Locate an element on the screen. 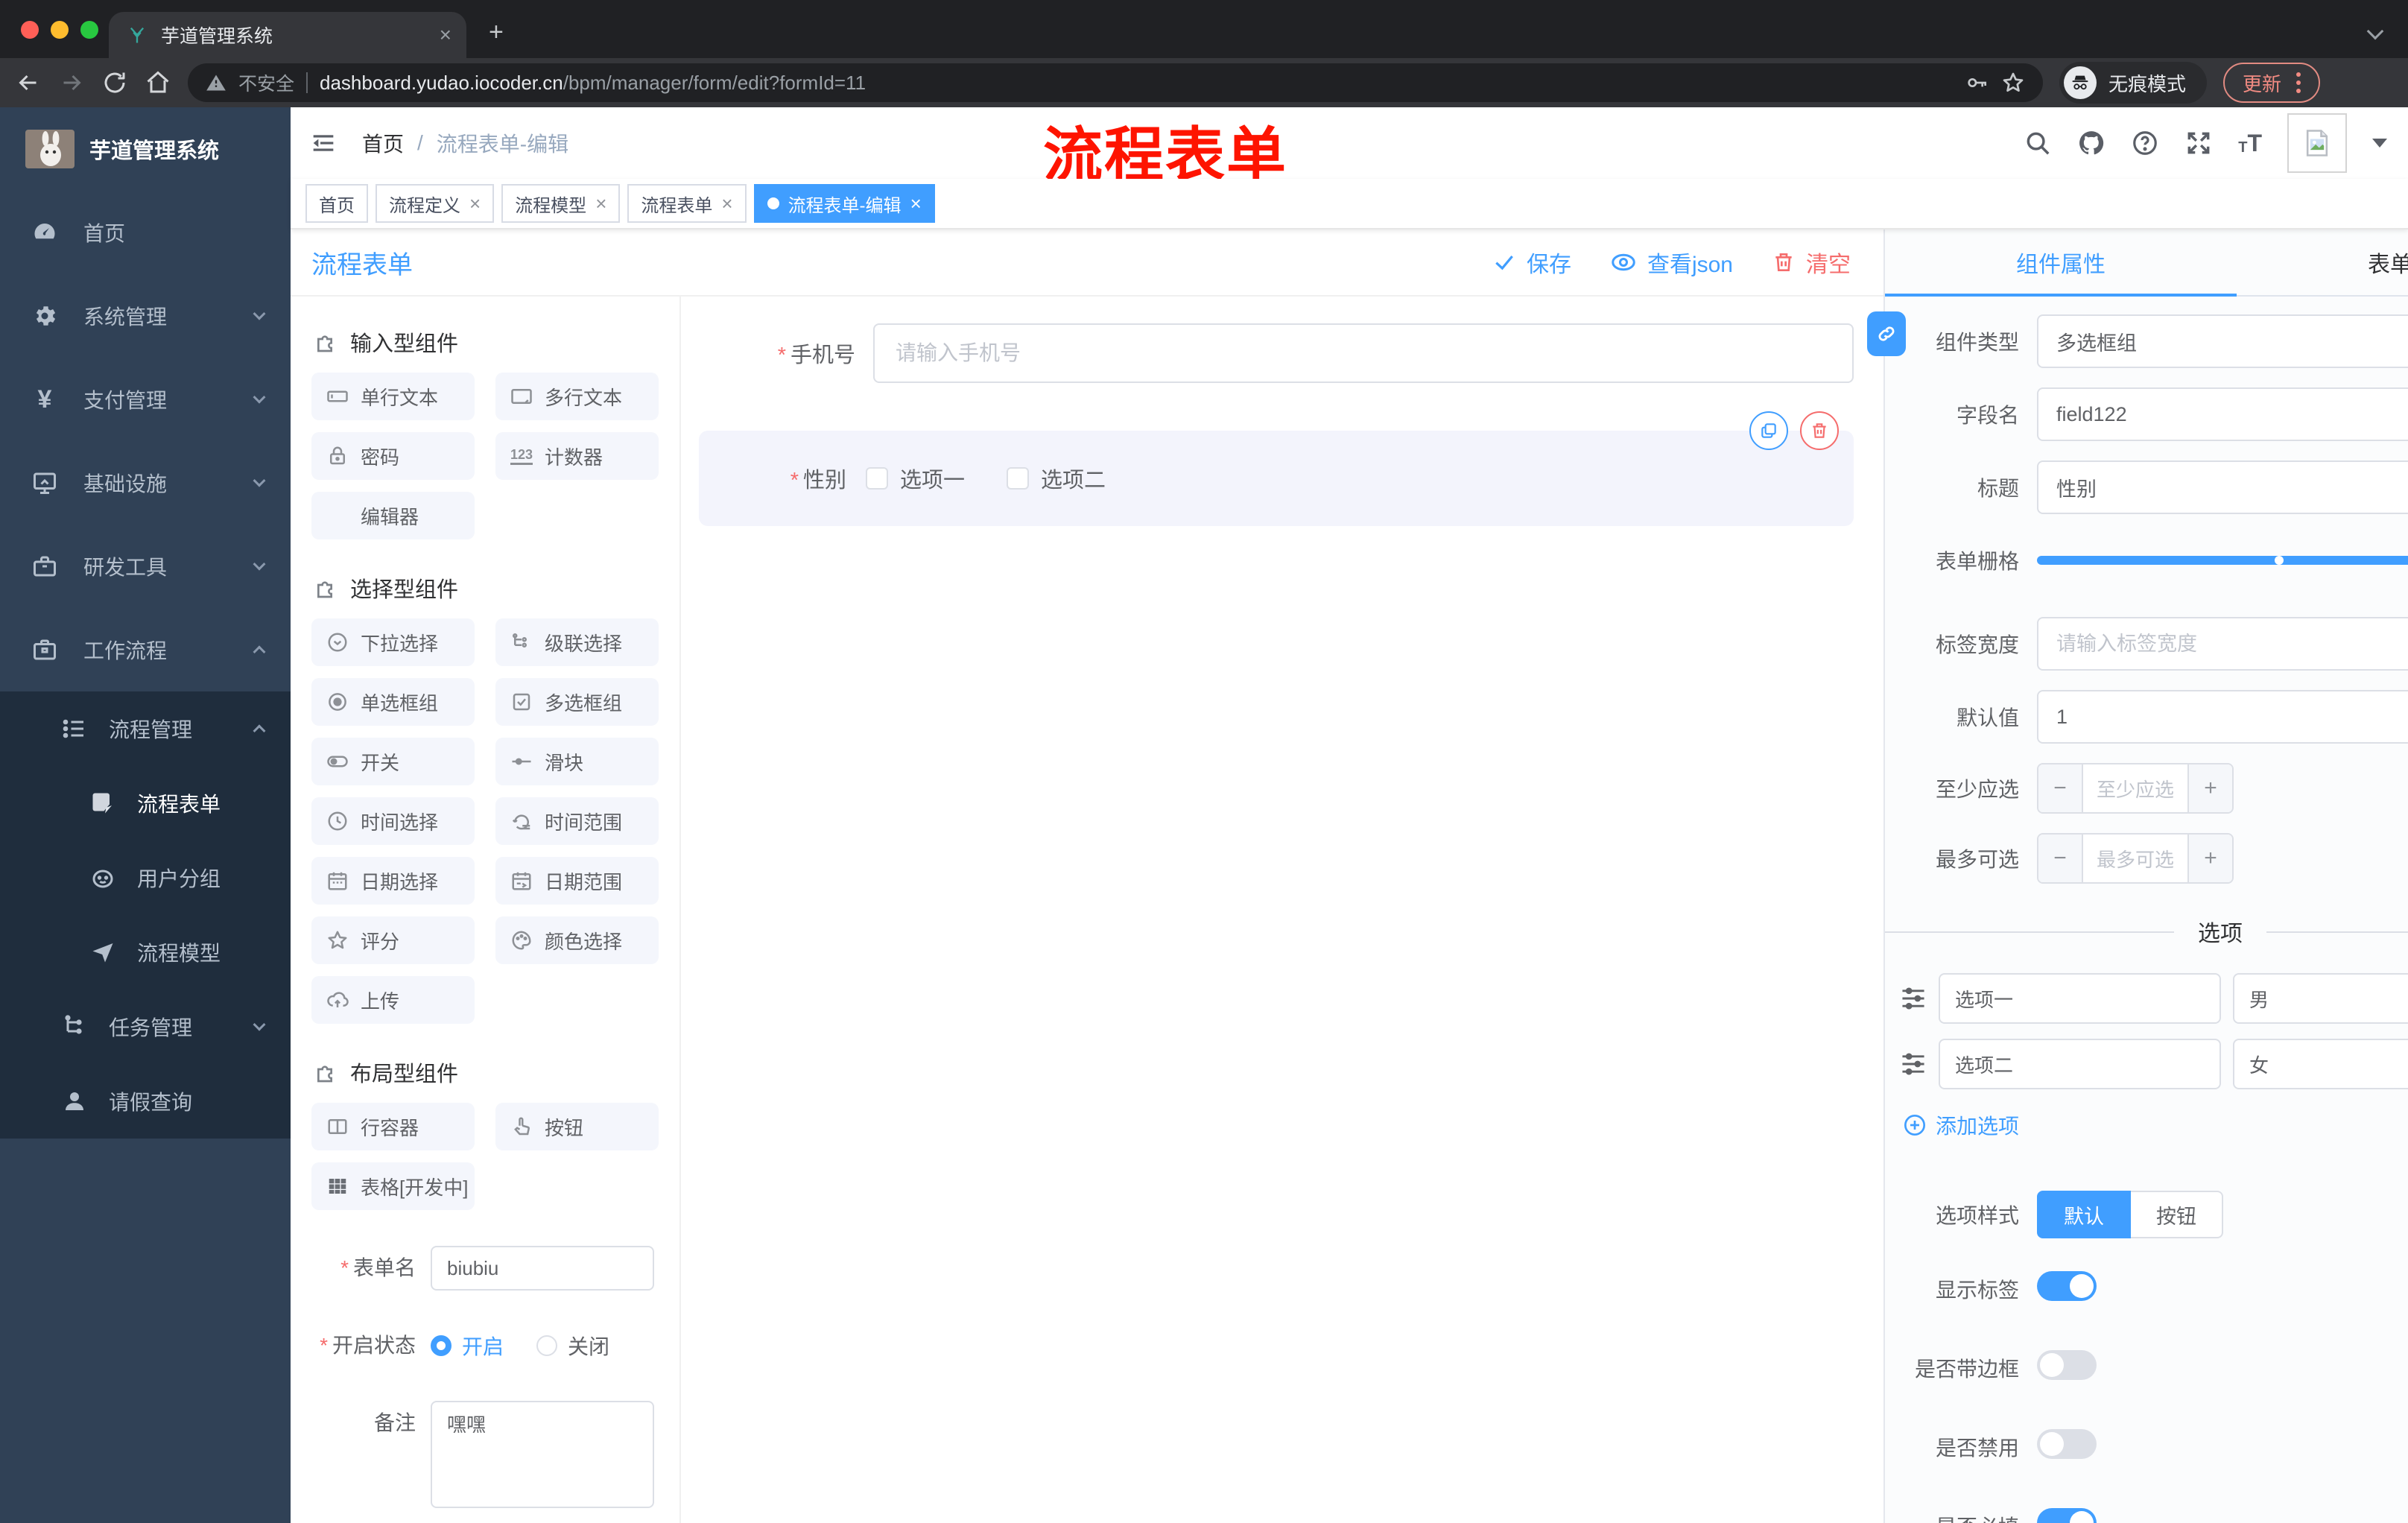  browser-update-button: 更新 is located at coordinates (2272, 83).